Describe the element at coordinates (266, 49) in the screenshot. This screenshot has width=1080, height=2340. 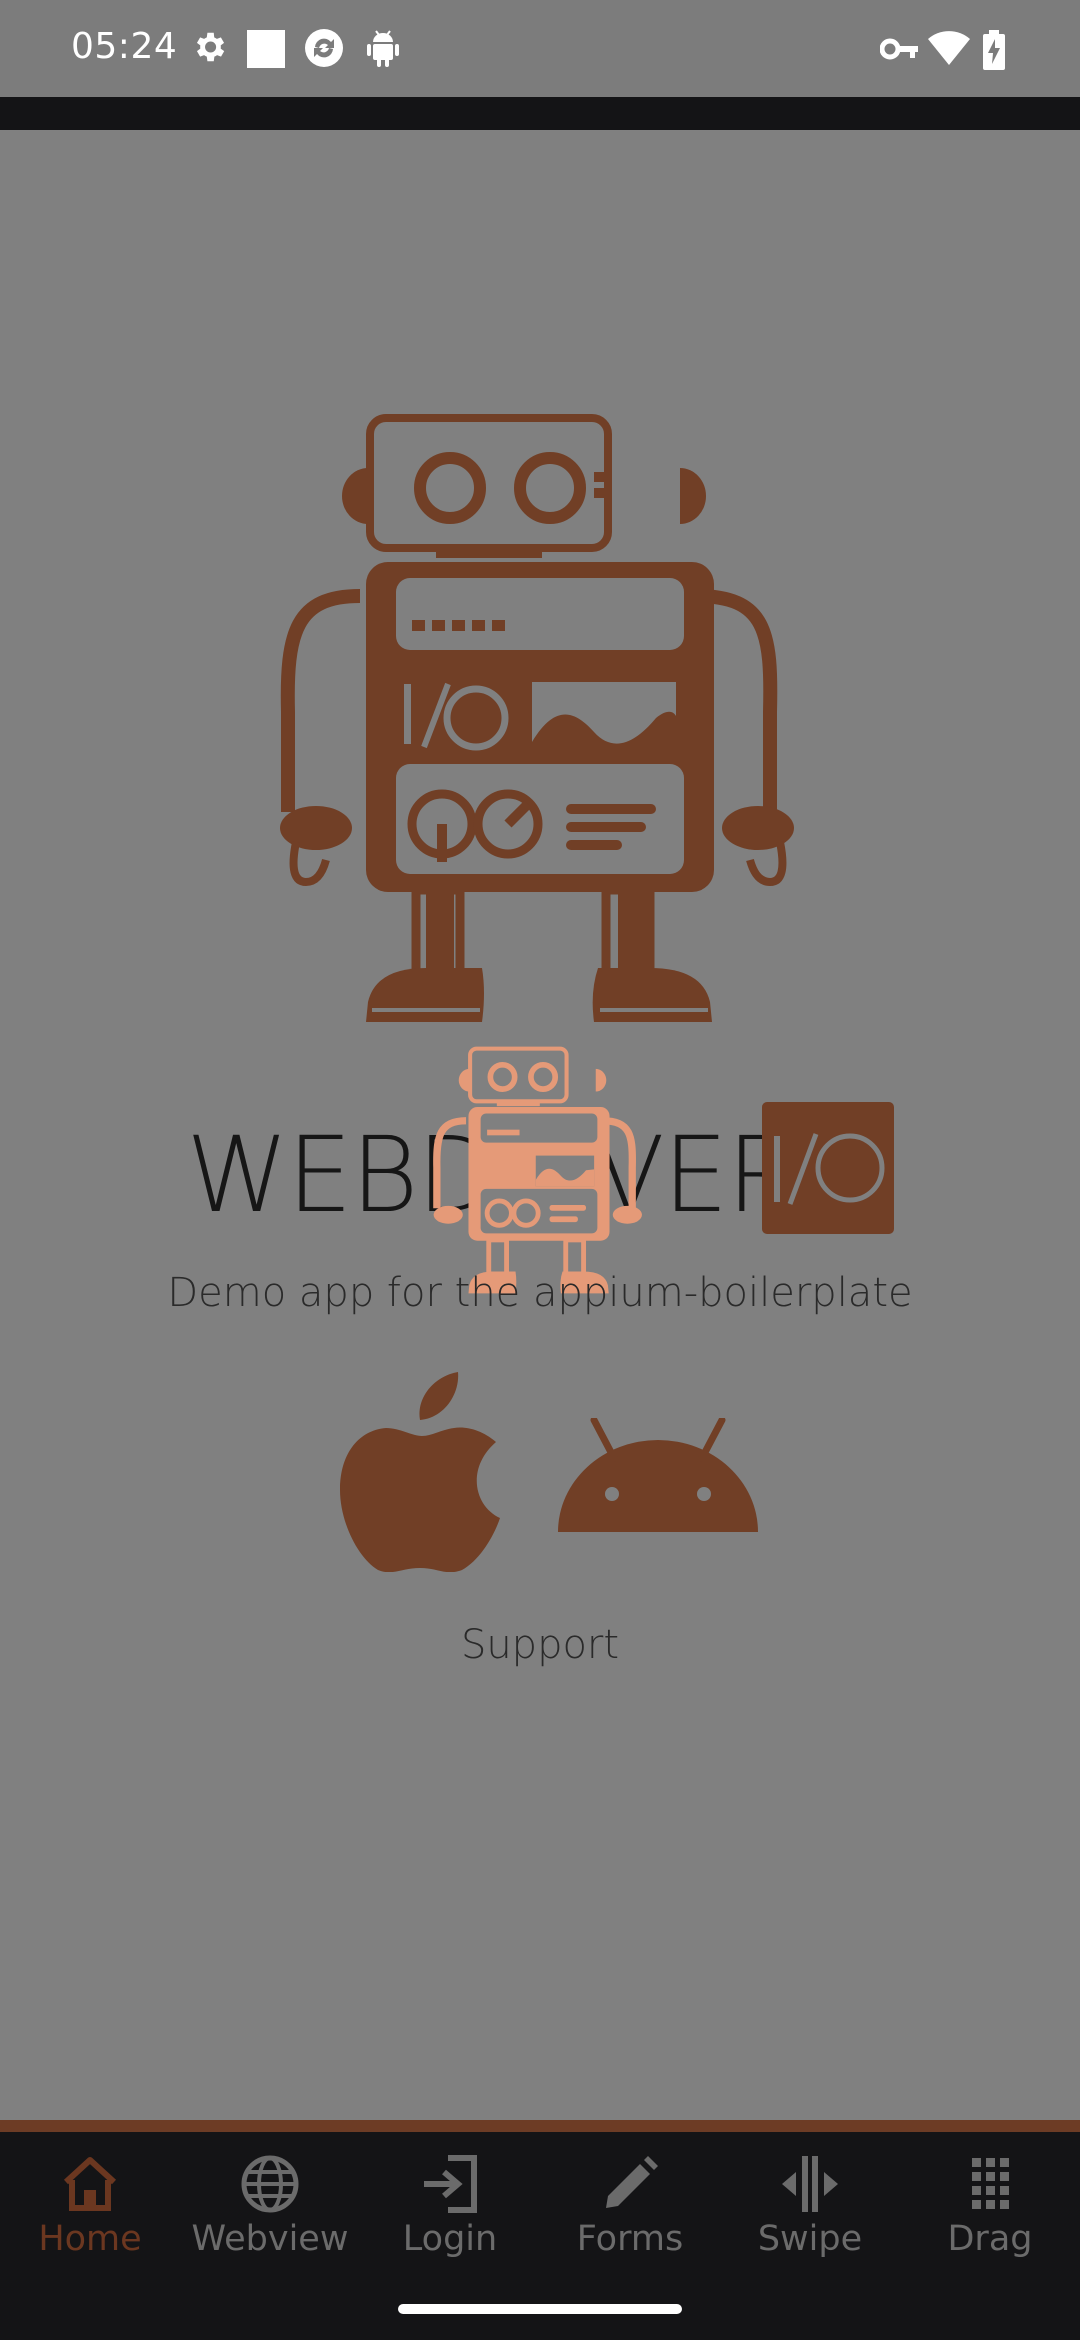
I see `white-square-icon` at that location.